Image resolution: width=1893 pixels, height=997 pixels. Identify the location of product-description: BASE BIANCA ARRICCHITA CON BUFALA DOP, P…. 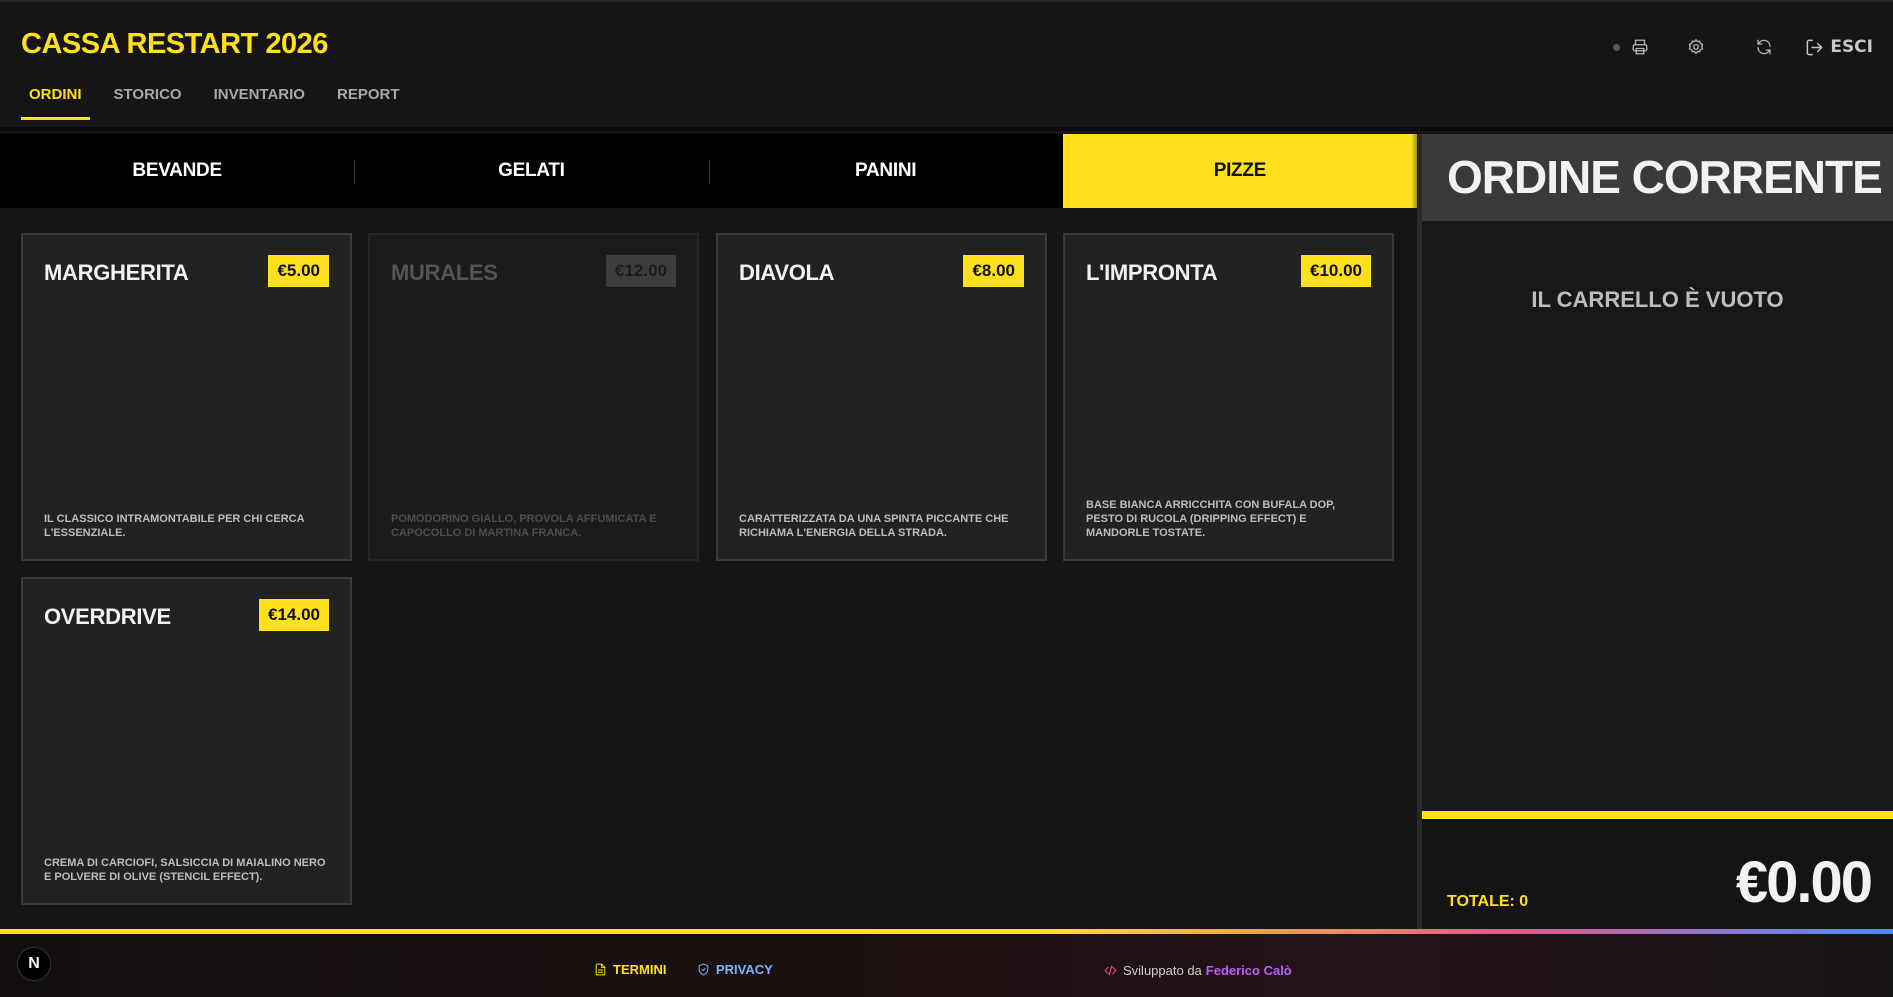
(1211, 519).